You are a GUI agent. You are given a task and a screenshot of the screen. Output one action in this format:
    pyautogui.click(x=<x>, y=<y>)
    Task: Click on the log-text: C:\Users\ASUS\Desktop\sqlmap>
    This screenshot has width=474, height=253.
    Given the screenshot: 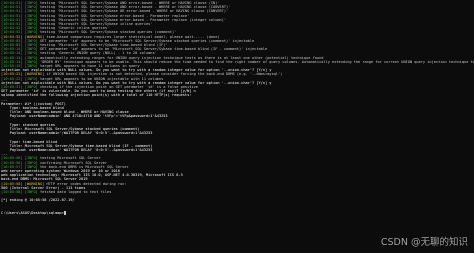 What is the action you would take?
    pyautogui.click(x=32, y=213)
    